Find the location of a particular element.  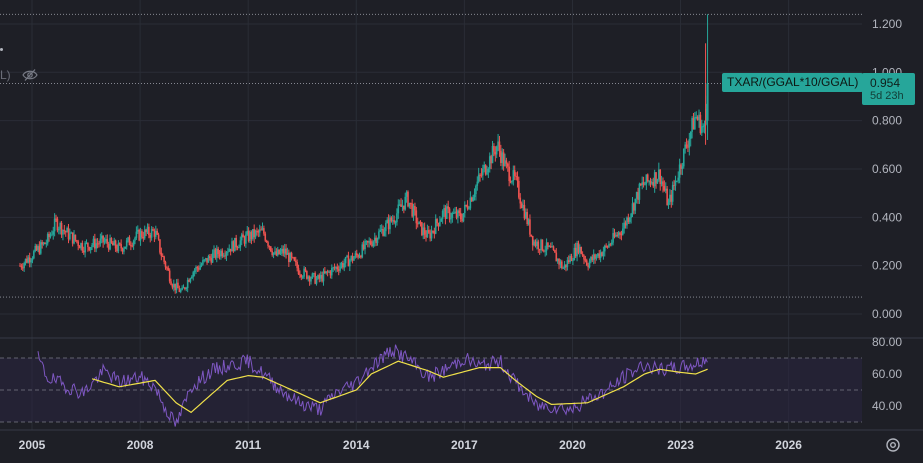

time-tick-label: 2005 is located at coordinates (32, 445).